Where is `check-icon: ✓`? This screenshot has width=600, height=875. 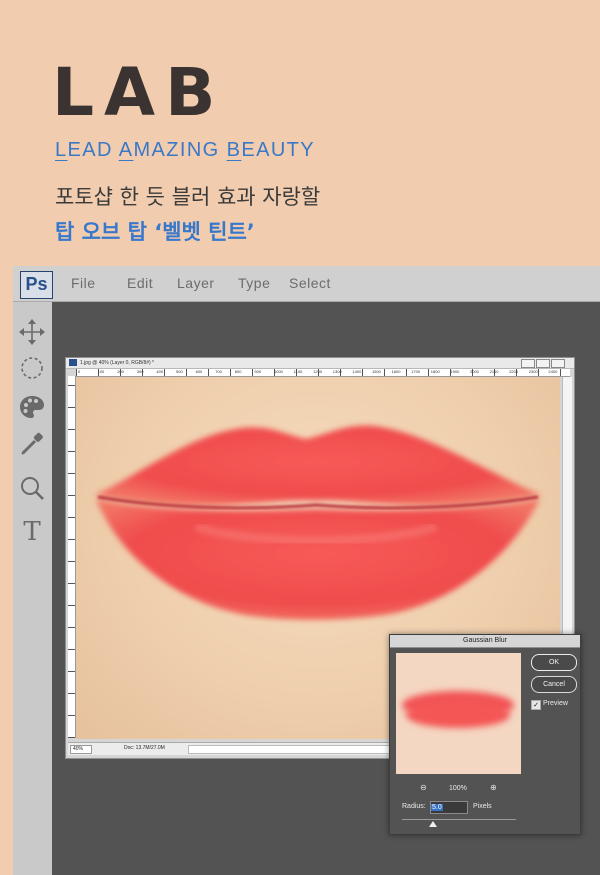
check-icon: ✓ is located at coordinates (536, 705).